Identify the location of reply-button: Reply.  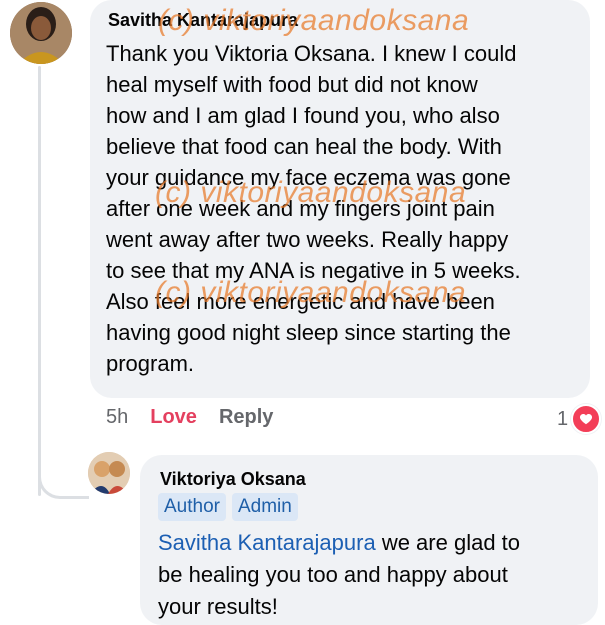
(246, 417).